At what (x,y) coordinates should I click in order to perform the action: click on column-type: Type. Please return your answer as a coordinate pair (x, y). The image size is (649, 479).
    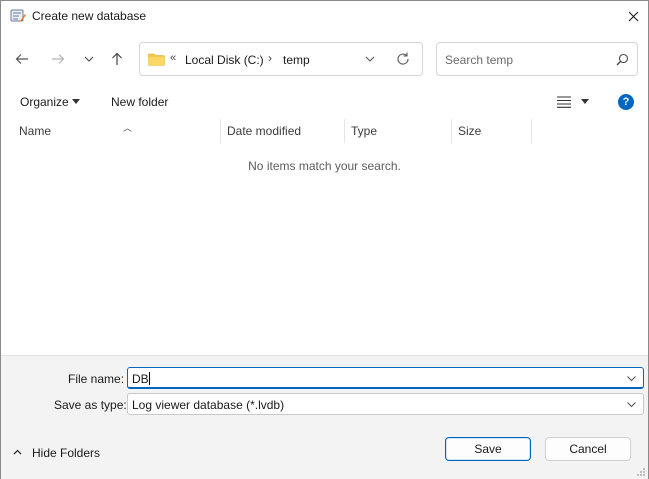
    Looking at the image, I should click on (398, 131).